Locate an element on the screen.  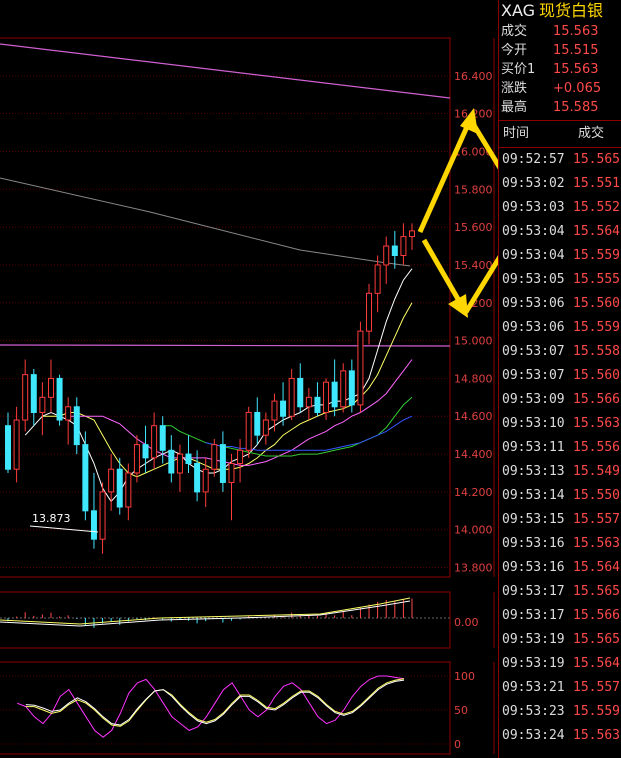
quote-row: 成交 15.563 is located at coordinates (560, 31).